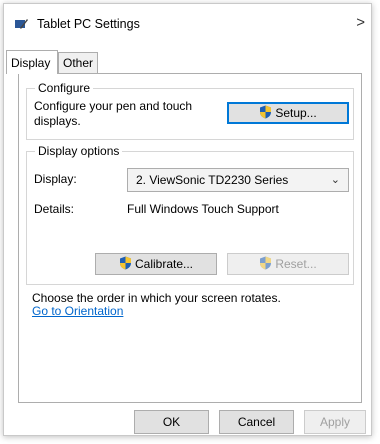 The height and width of the screenshot is (444, 380). Describe the element at coordinates (64, 88) in the screenshot. I see `configure-legend: Configure` at that location.